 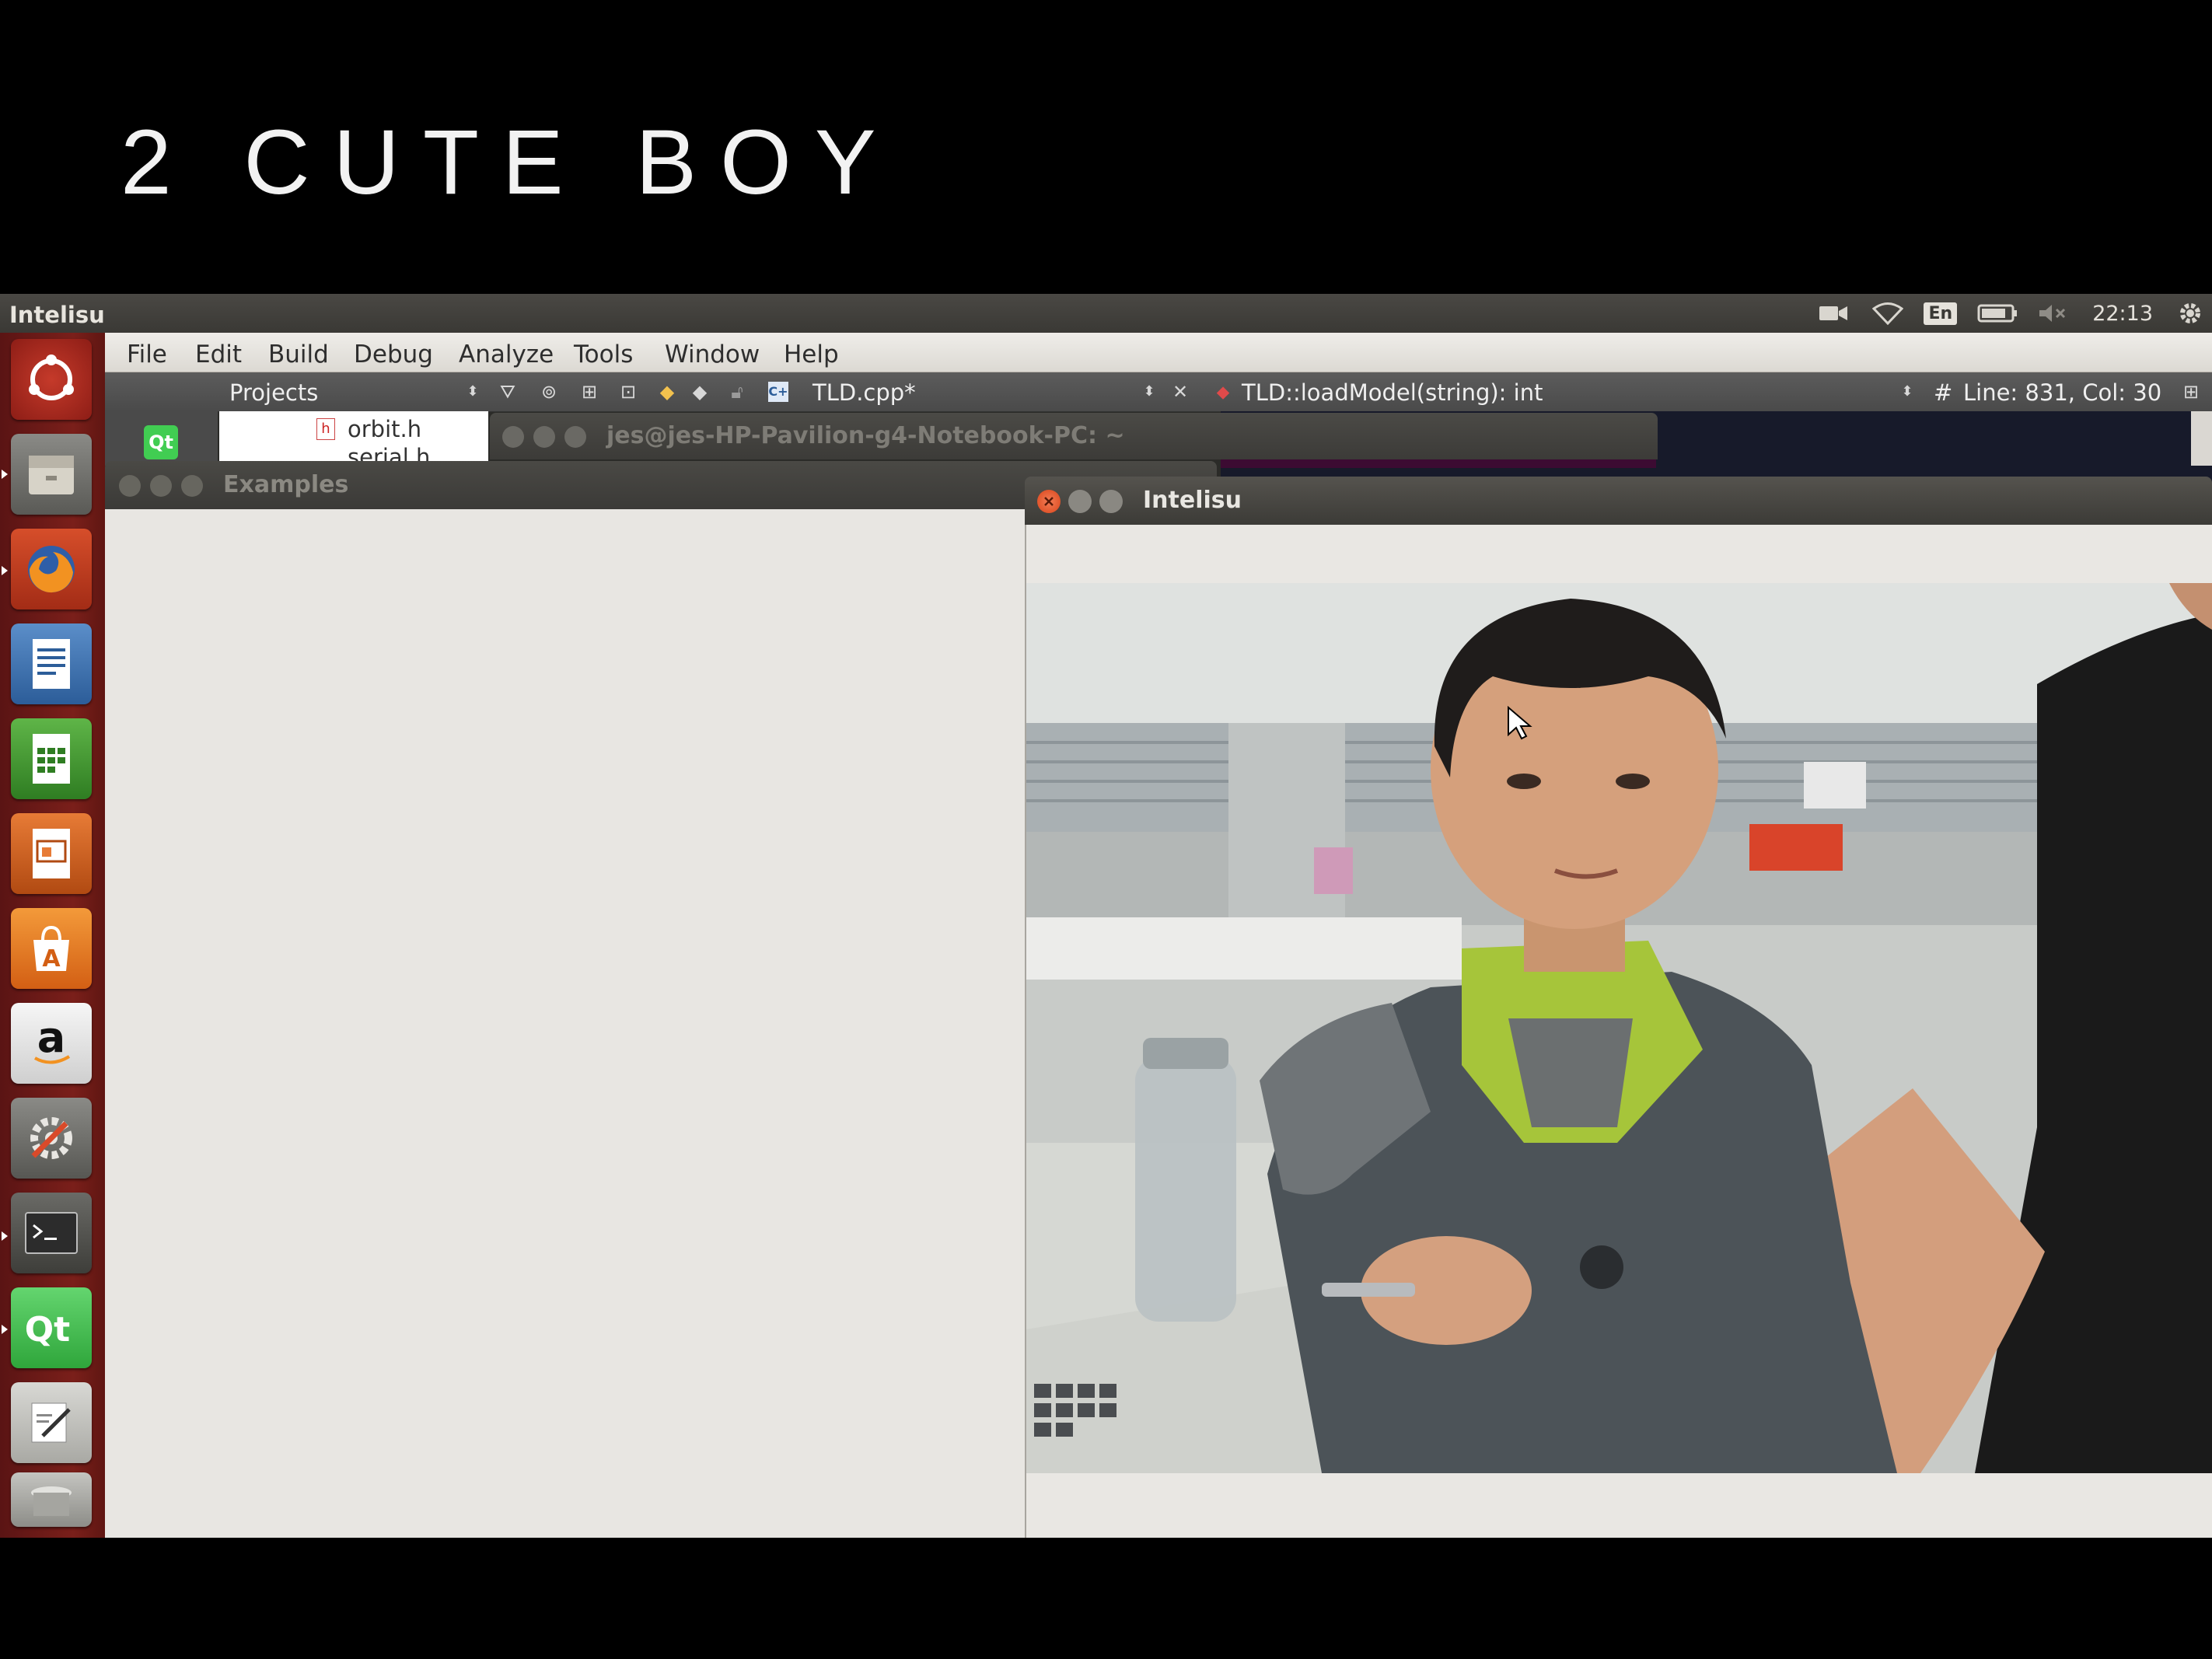 I want to click on amazon-icon: a, so click(x=51, y=1043).